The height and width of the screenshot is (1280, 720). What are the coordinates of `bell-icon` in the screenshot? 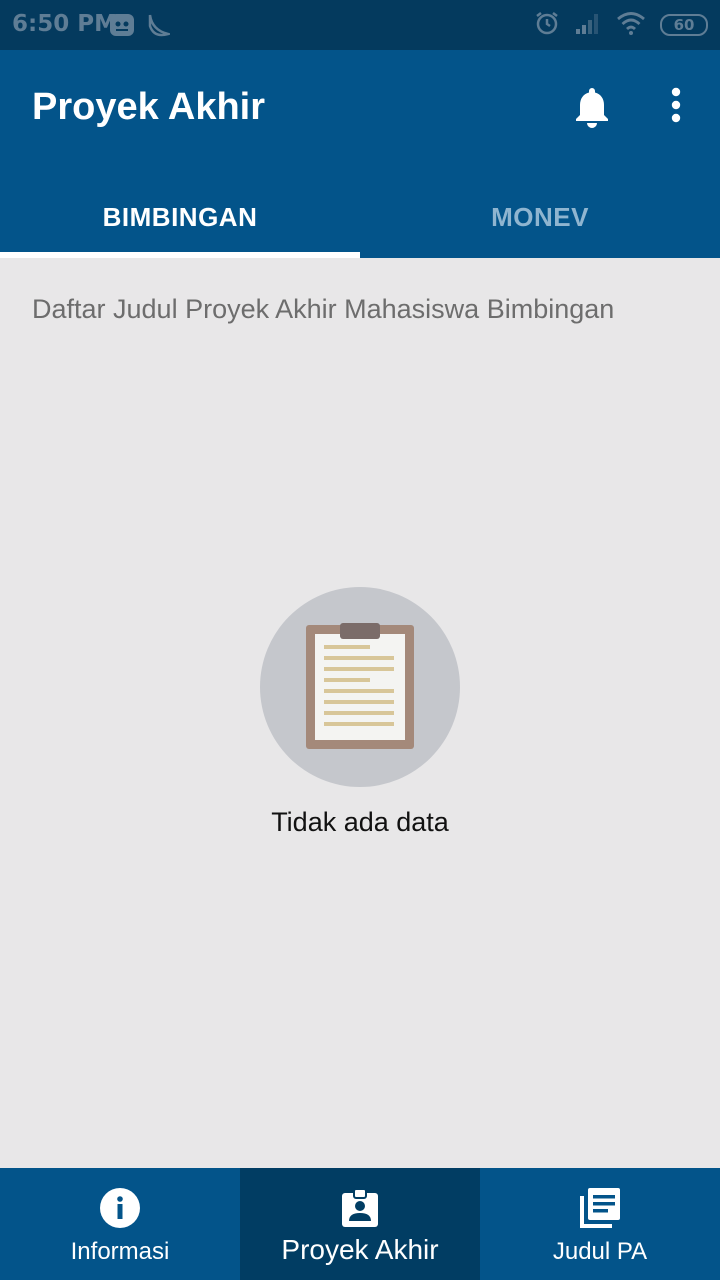 It's located at (592, 106).